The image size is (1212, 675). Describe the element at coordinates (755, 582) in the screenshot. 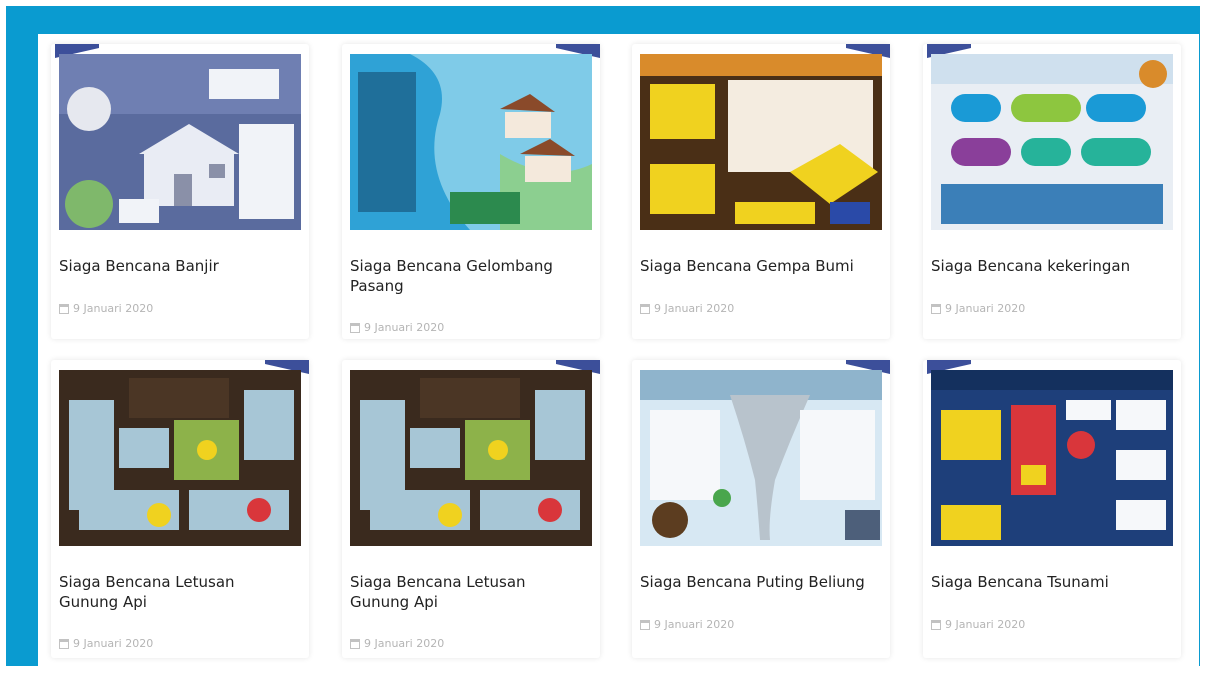

I see `card-title: Siaga Bencana Puting Beliung` at that location.